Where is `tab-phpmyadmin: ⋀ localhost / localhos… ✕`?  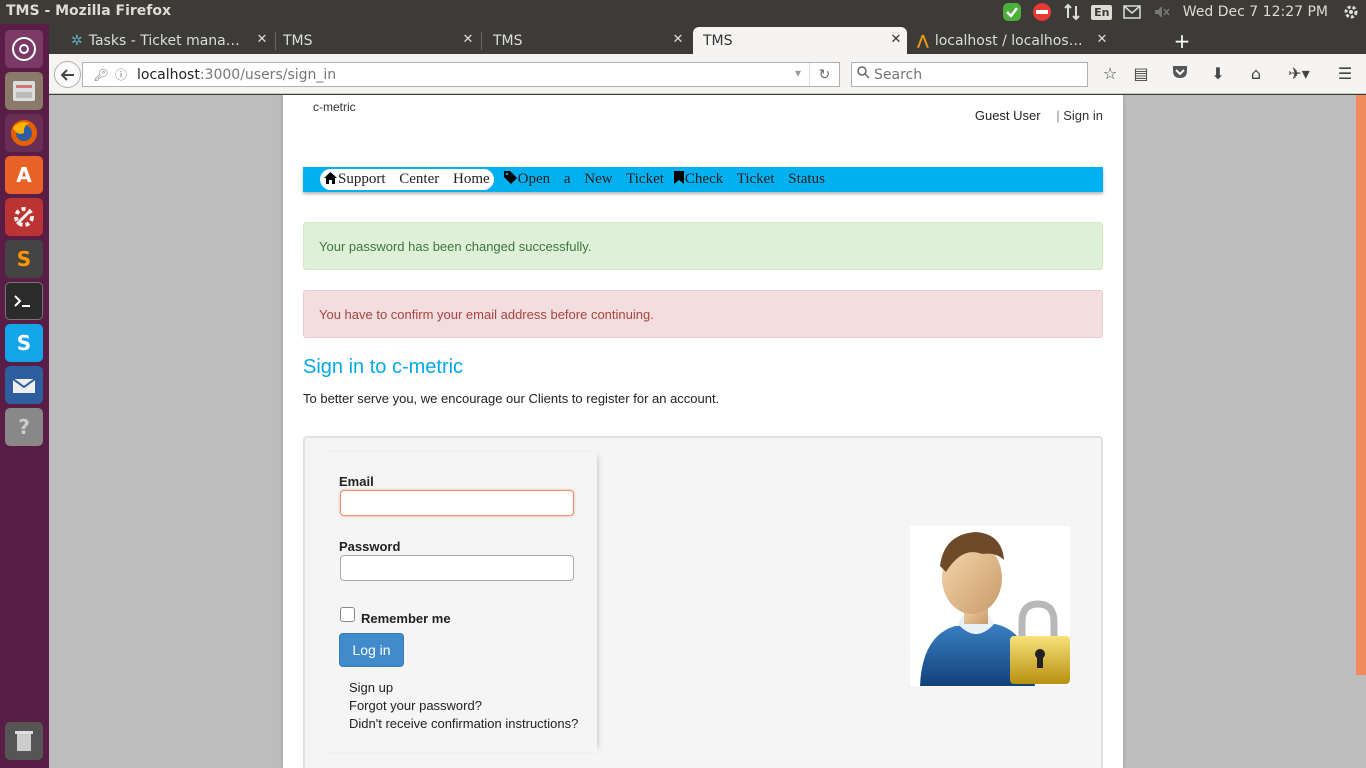 tab-phpmyadmin: ⋀ localhost / localhos… ✕ is located at coordinates (1010, 40).